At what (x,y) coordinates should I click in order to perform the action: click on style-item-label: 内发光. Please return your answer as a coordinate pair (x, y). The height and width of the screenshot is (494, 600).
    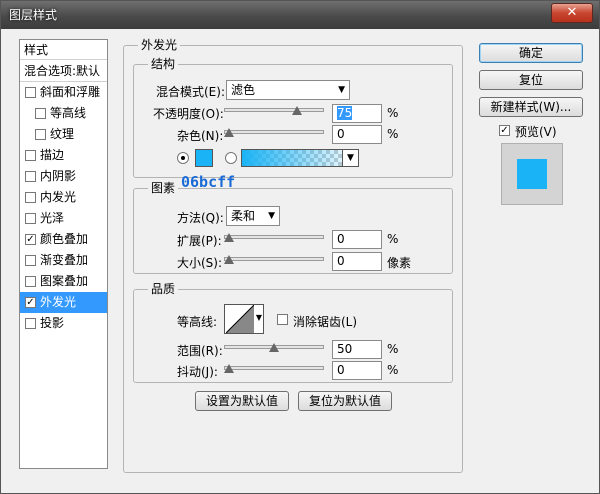
    Looking at the image, I should click on (58, 197).